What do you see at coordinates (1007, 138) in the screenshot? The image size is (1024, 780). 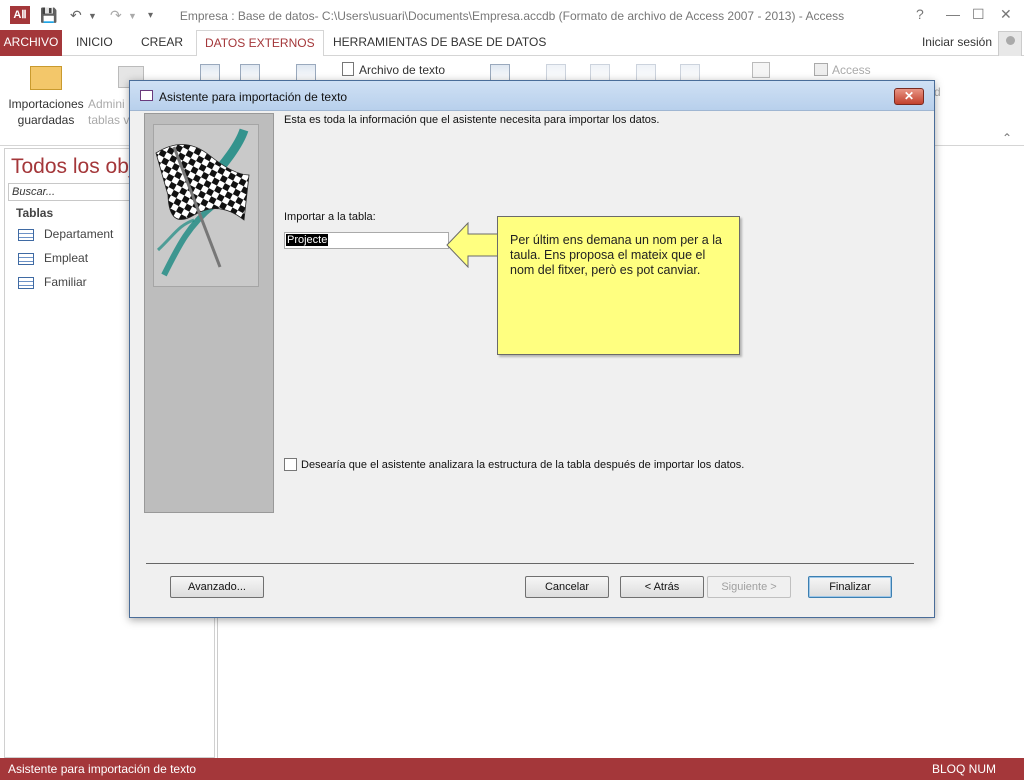 I see `collapse-ribbon-icon: ⌃` at bounding box center [1007, 138].